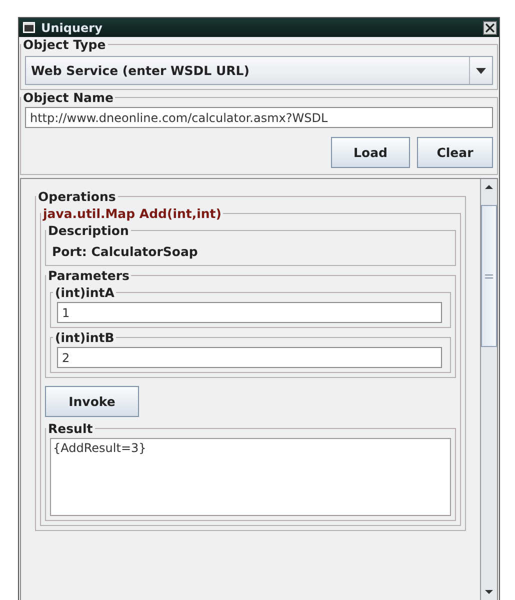  What do you see at coordinates (370, 152) in the screenshot?
I see `load-button: Load` at bounding box center [370, 152].